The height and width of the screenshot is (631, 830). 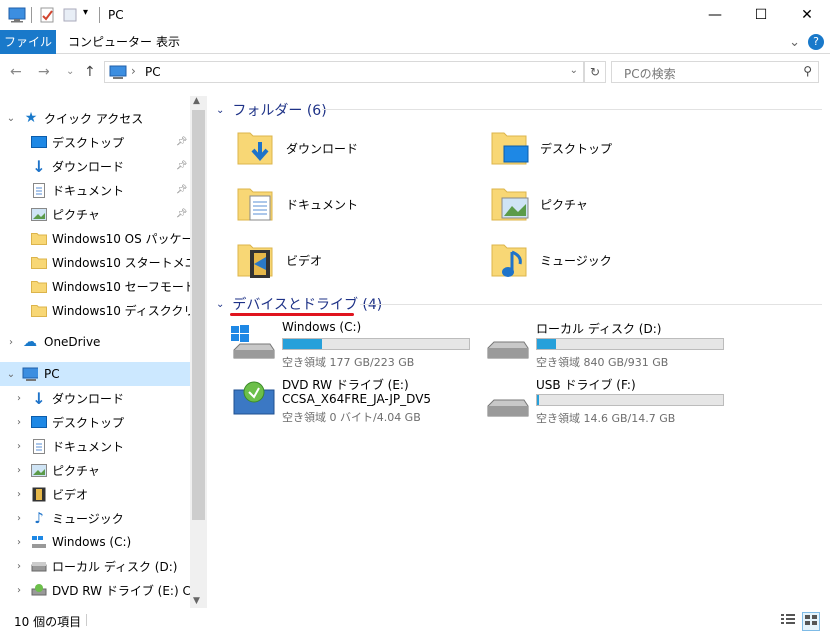 What do you see at coordinates (95, 342) in the screenshot?
I see `nav-onedrive: › ☁ OneDrive` at bounding box center [95, 342].